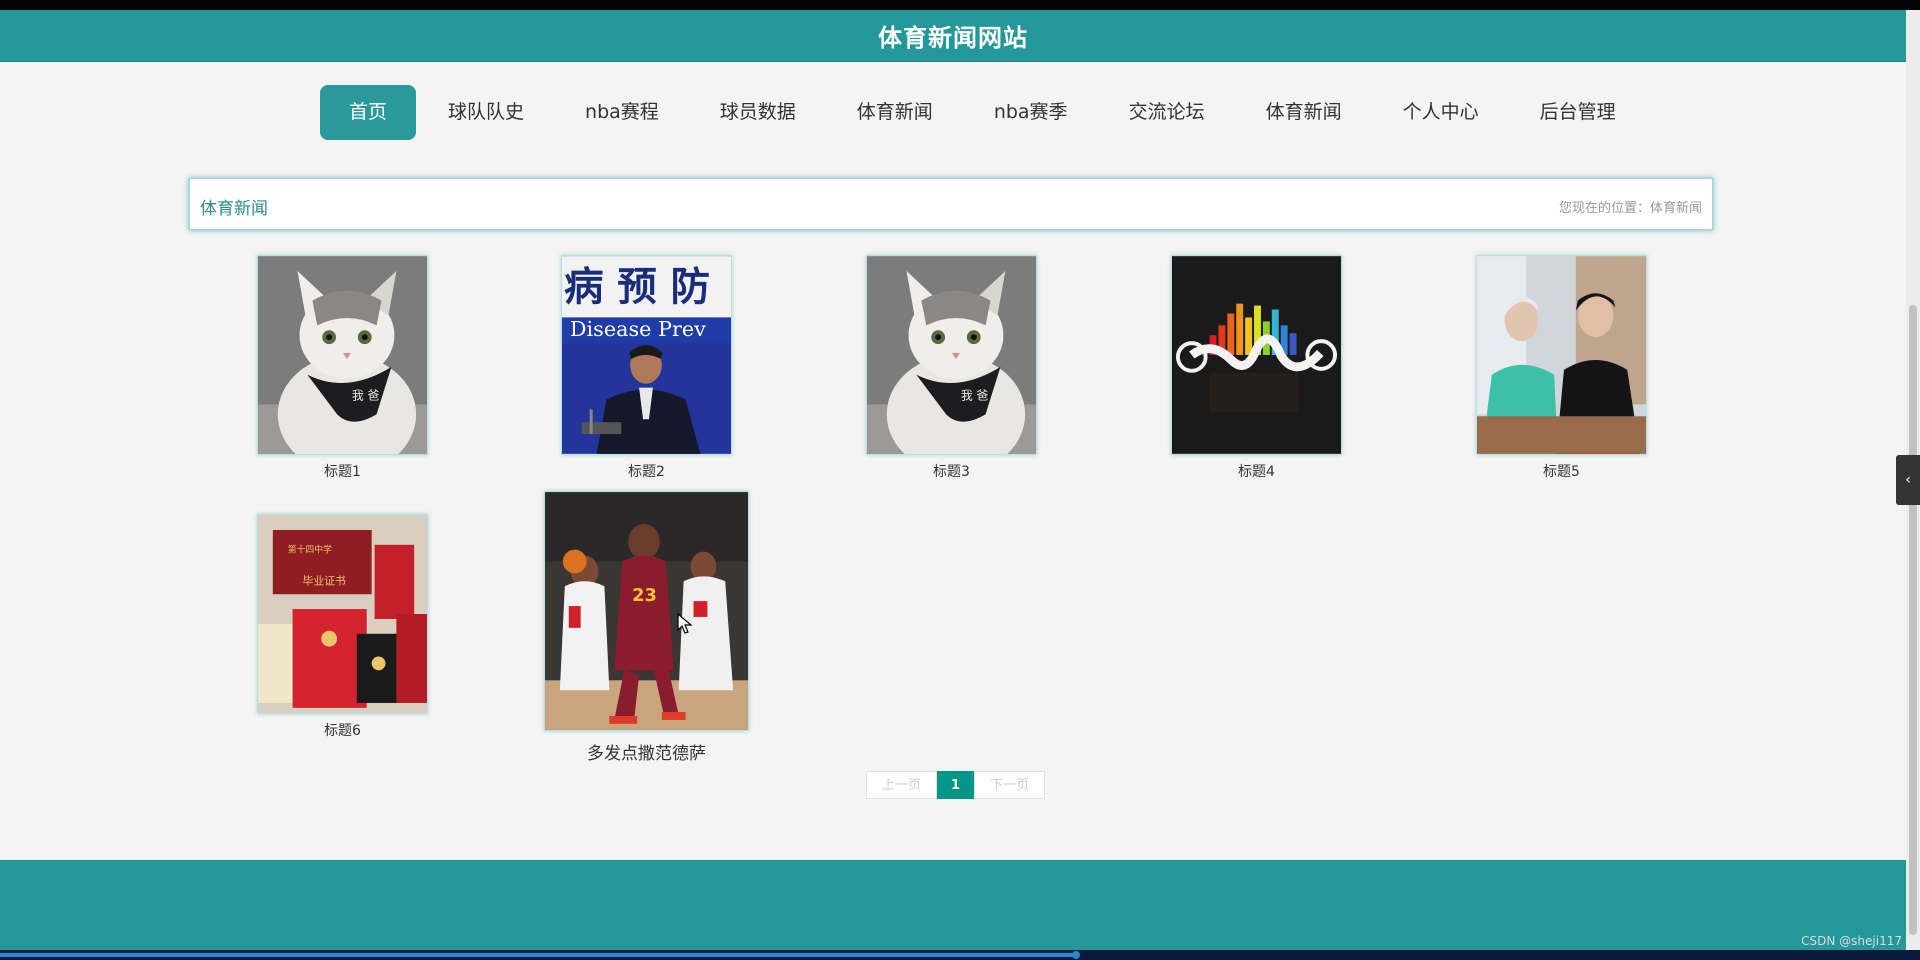 The height and width of the screenshot is (960, 1920). I want to click on current-page: 1, so click(956, 785).